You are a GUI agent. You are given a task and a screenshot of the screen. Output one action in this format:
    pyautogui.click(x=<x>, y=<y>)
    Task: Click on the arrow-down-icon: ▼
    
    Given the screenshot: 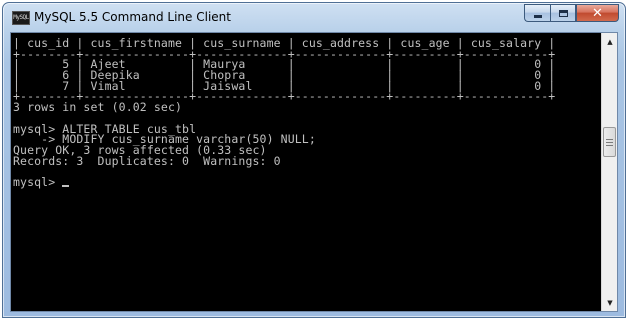 What is the action you would take?
    pyautogui.click(x=610, y=302)
    